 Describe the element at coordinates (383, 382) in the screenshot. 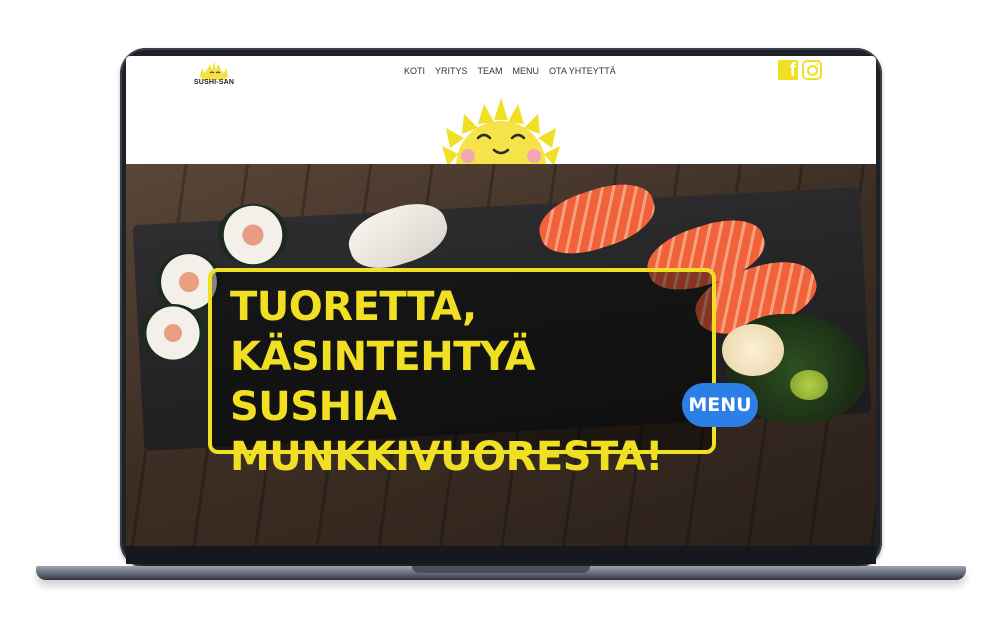

I see `headline-line-2: KÄSINTEHTYÄ SUSHIA` at that location.